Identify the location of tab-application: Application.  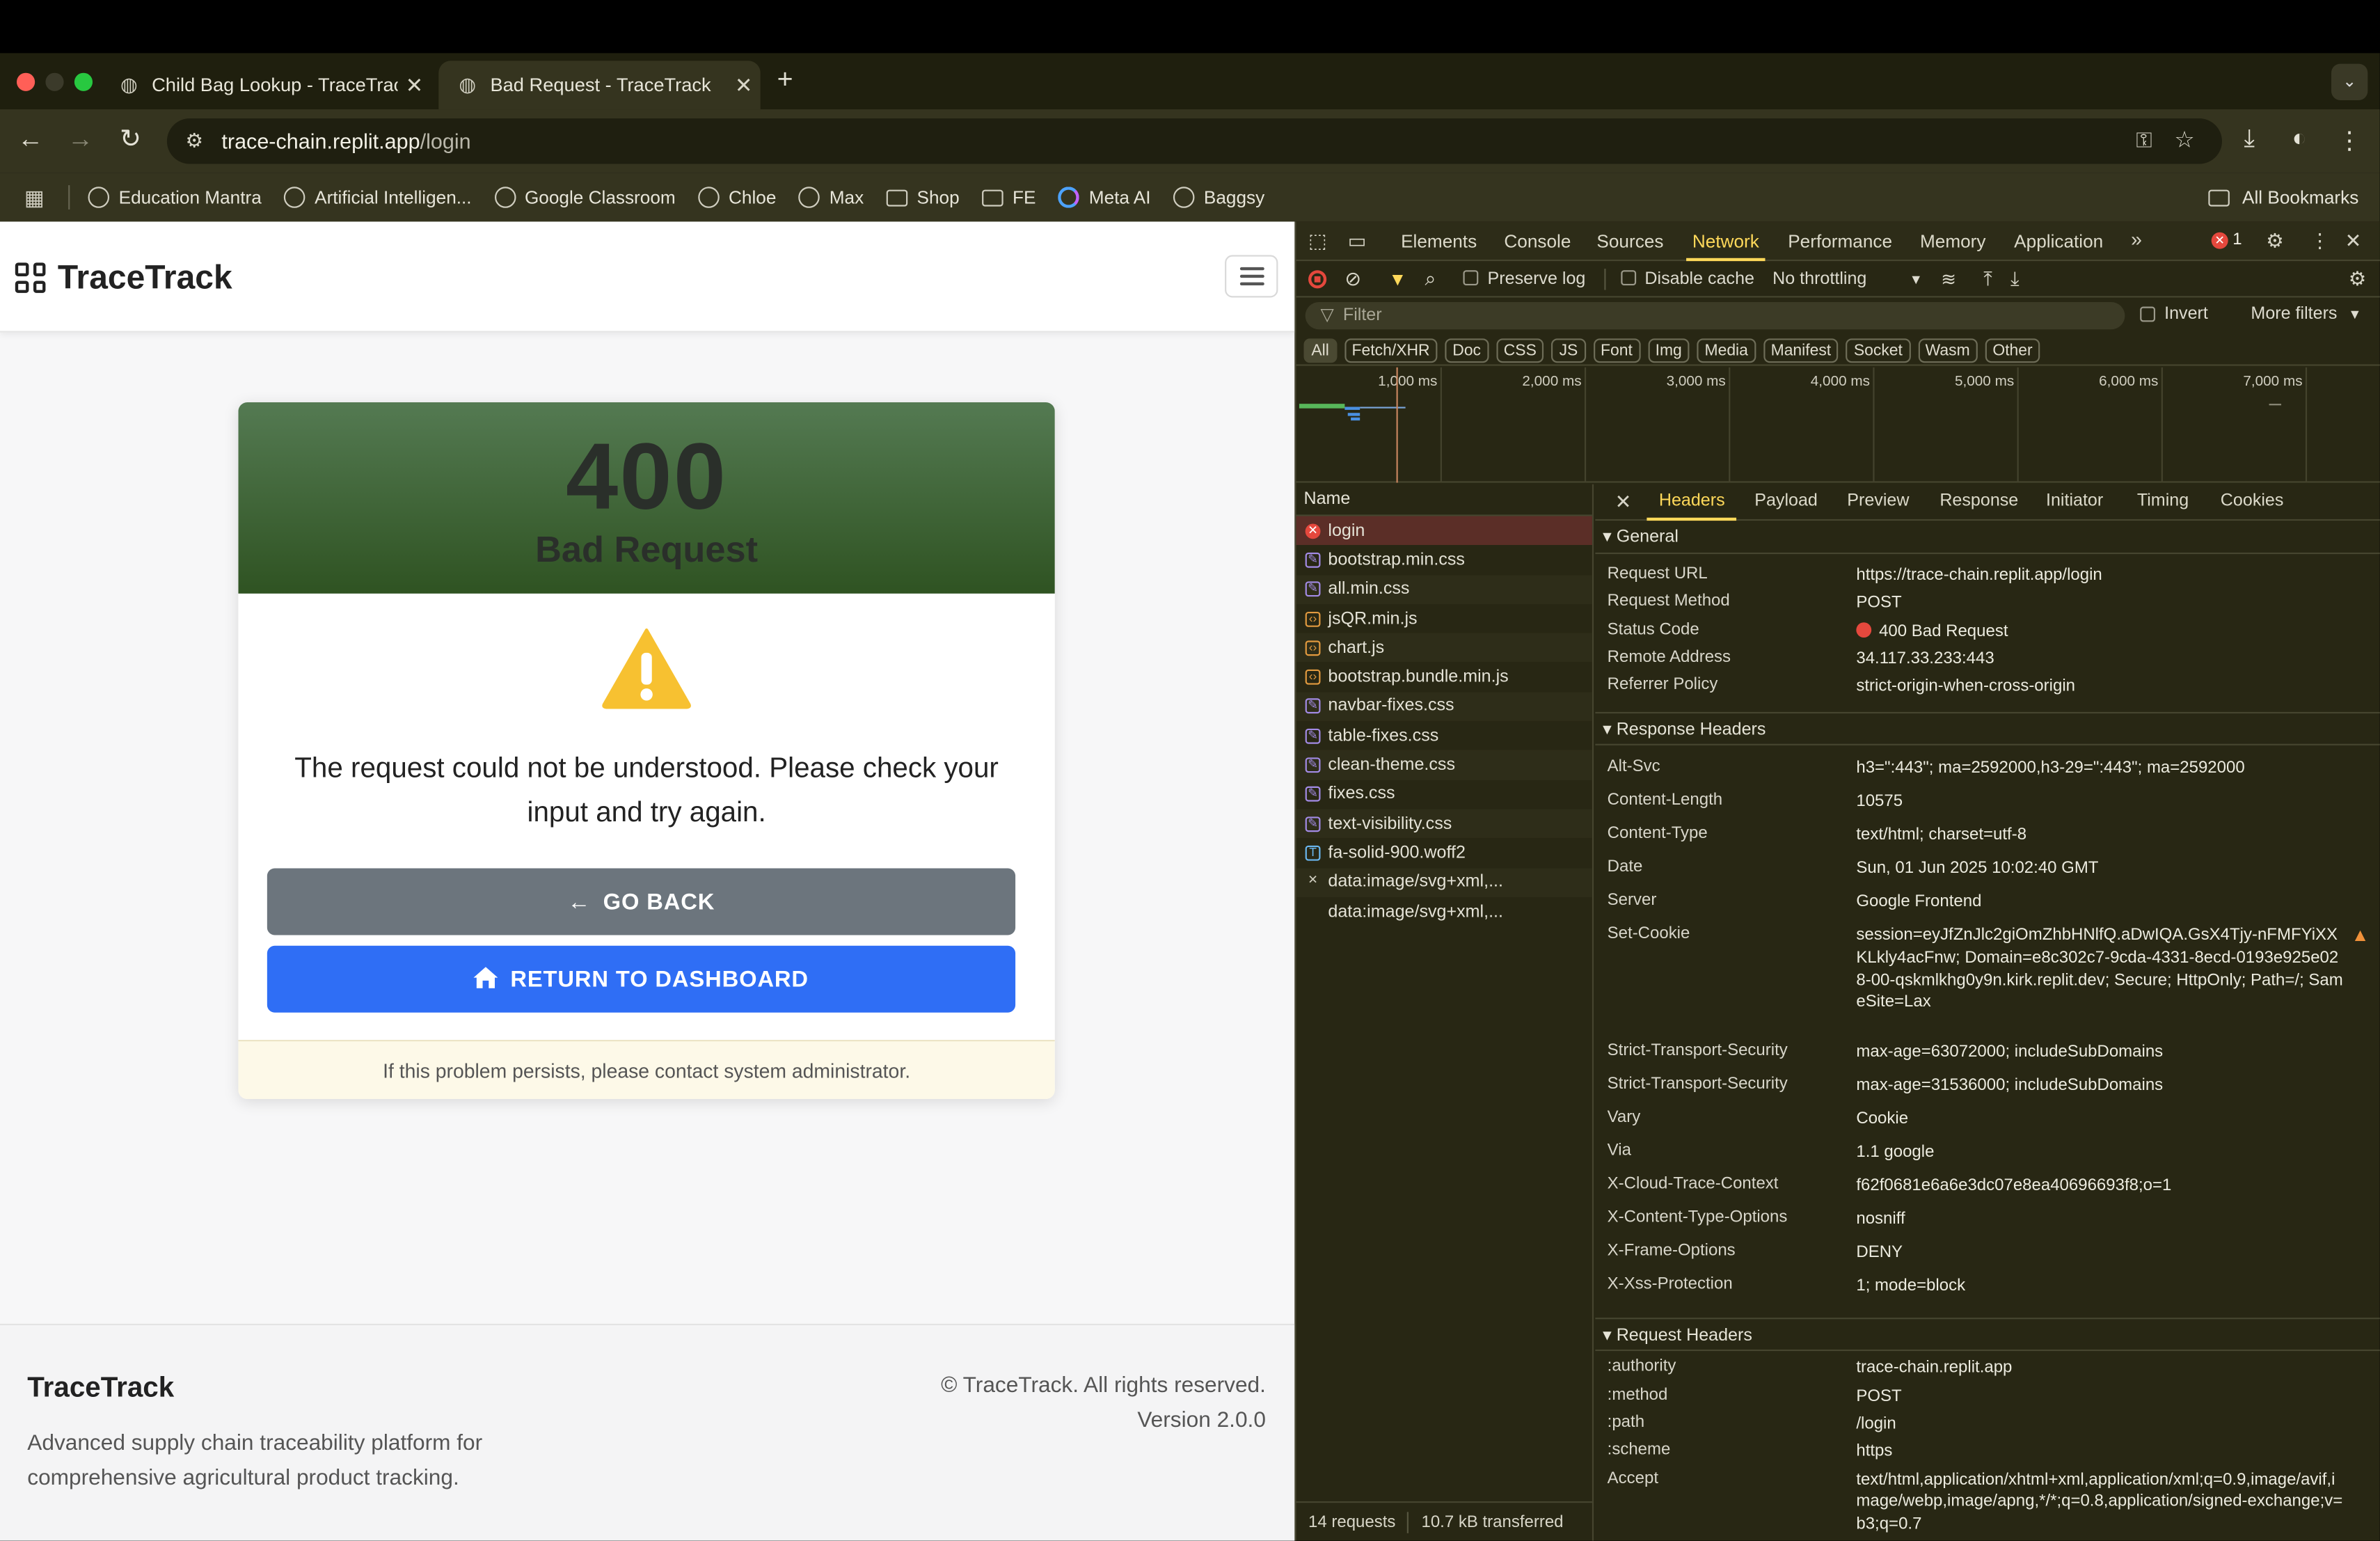
(2058, 242).